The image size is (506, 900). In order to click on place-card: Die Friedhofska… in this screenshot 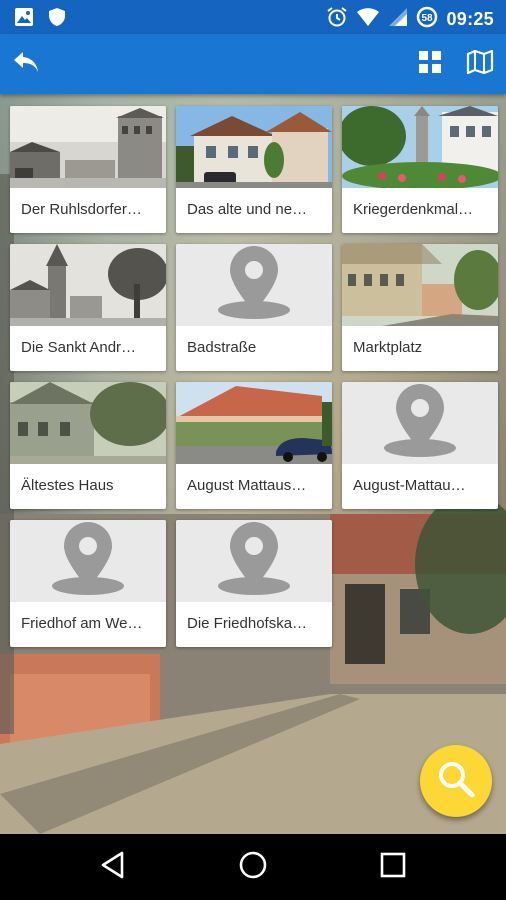, I will do `click(254, 583)`.